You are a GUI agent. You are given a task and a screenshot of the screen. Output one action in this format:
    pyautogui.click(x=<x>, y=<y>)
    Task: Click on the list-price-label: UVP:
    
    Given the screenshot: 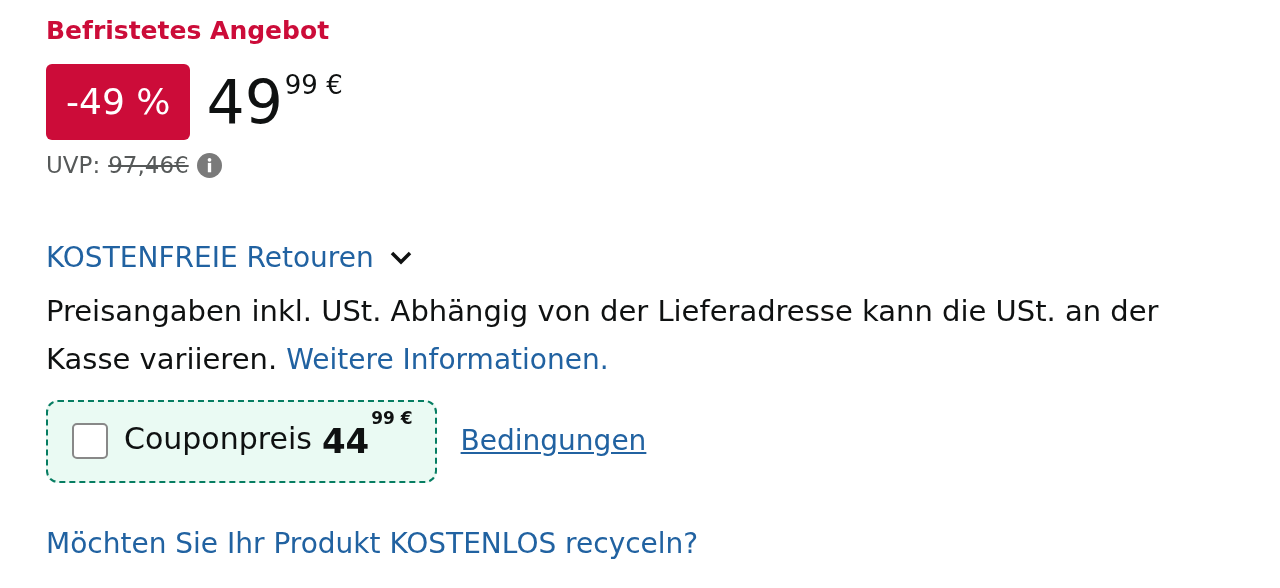 What is the action you would take?
    pyautogui.click(x=73, y=165)
    